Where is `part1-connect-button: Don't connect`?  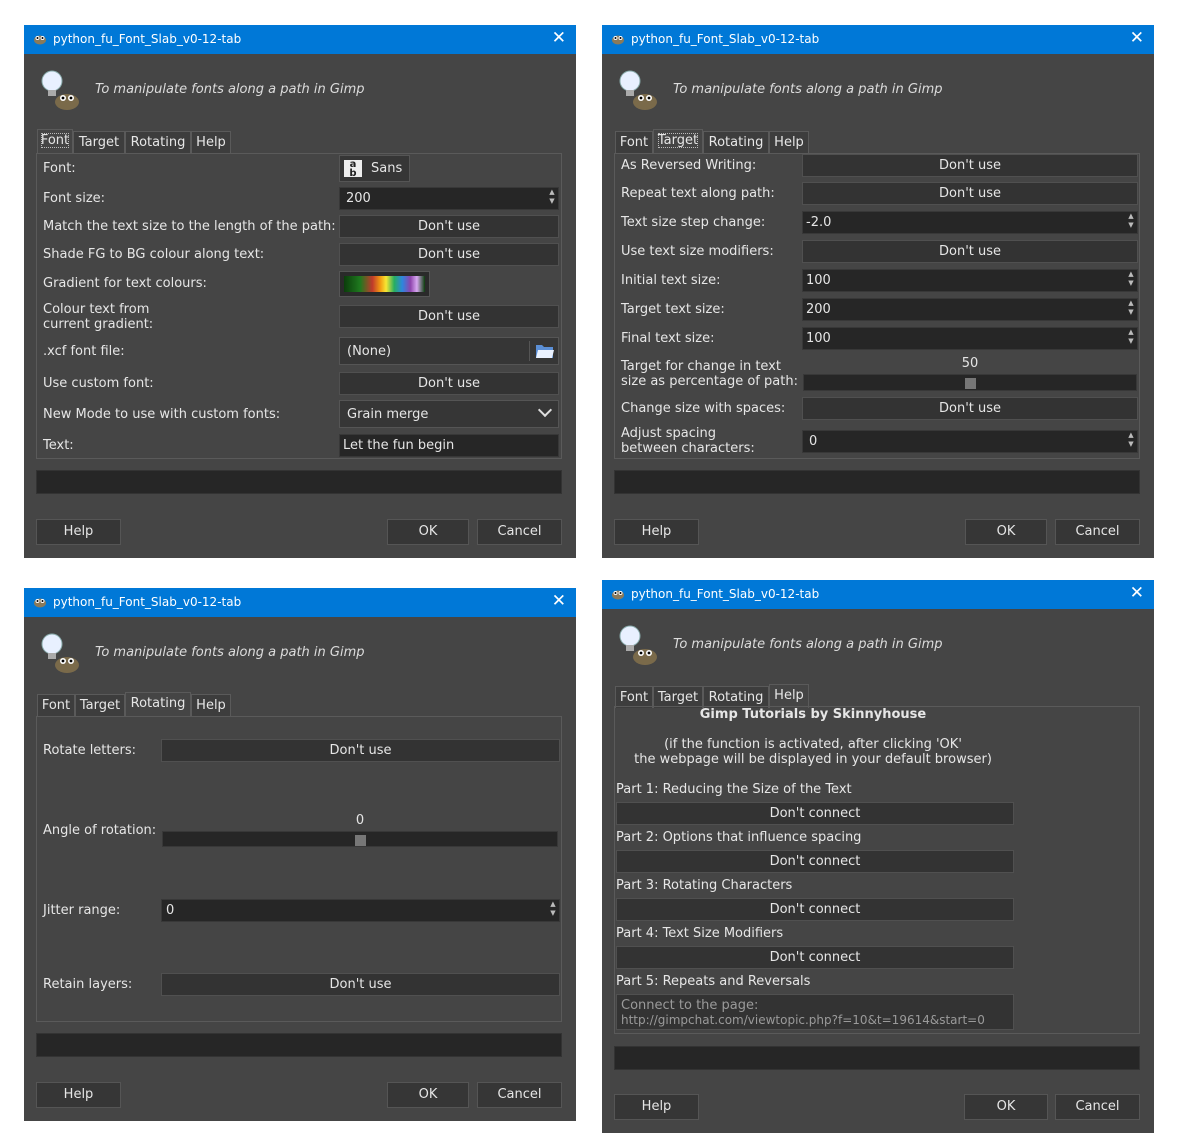 part1-connect-button: Don't connect is located at coordinates (815, 813).